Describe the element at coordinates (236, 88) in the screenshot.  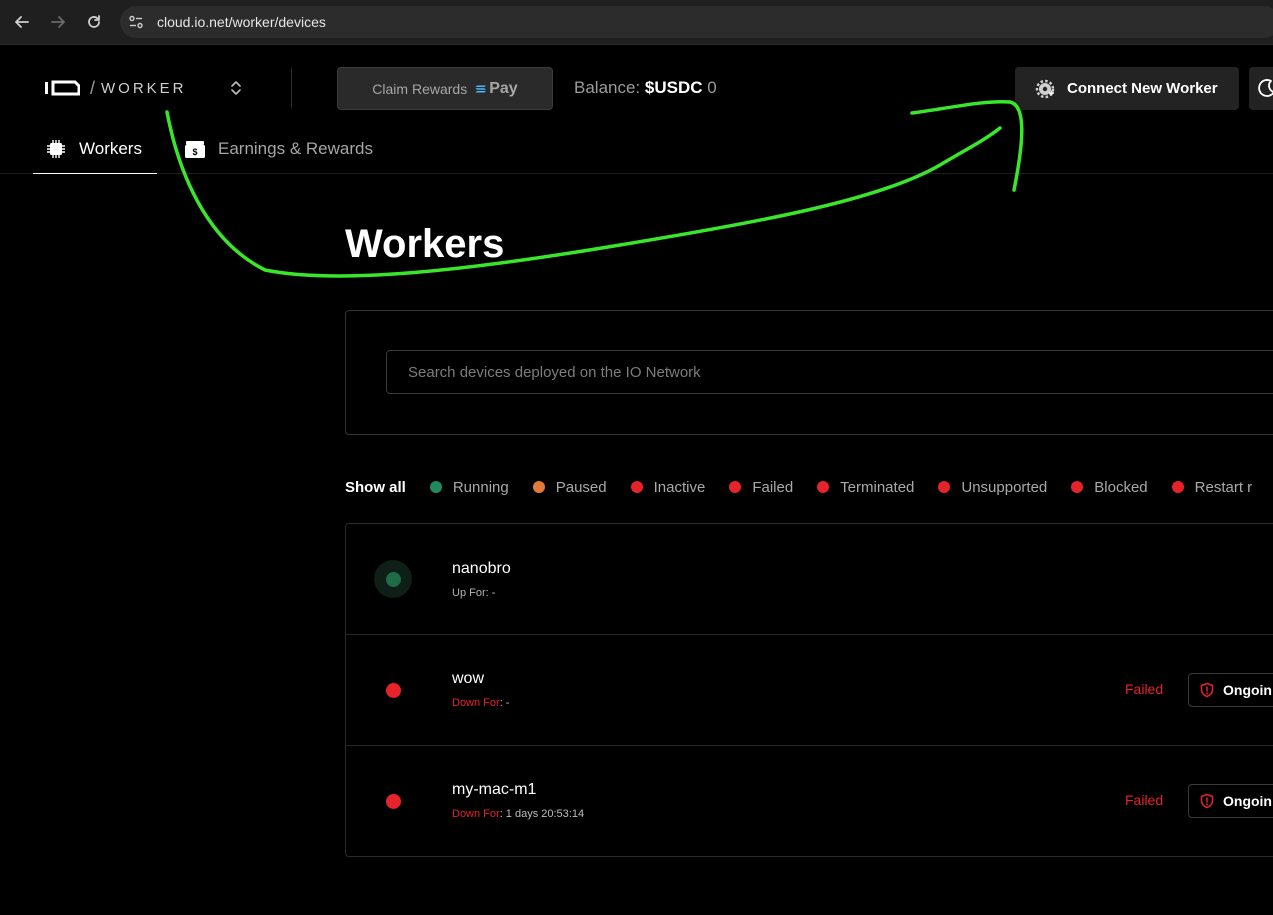
I see `chevron-up-down-icon` at that location.